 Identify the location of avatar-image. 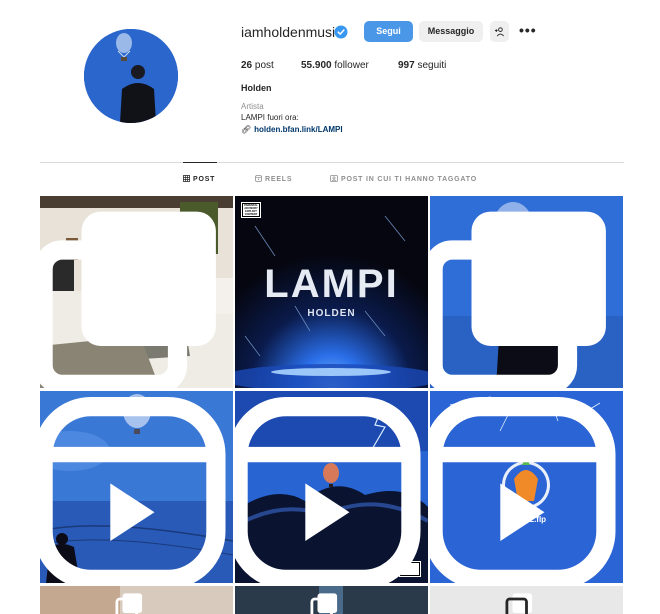
(131, 76).